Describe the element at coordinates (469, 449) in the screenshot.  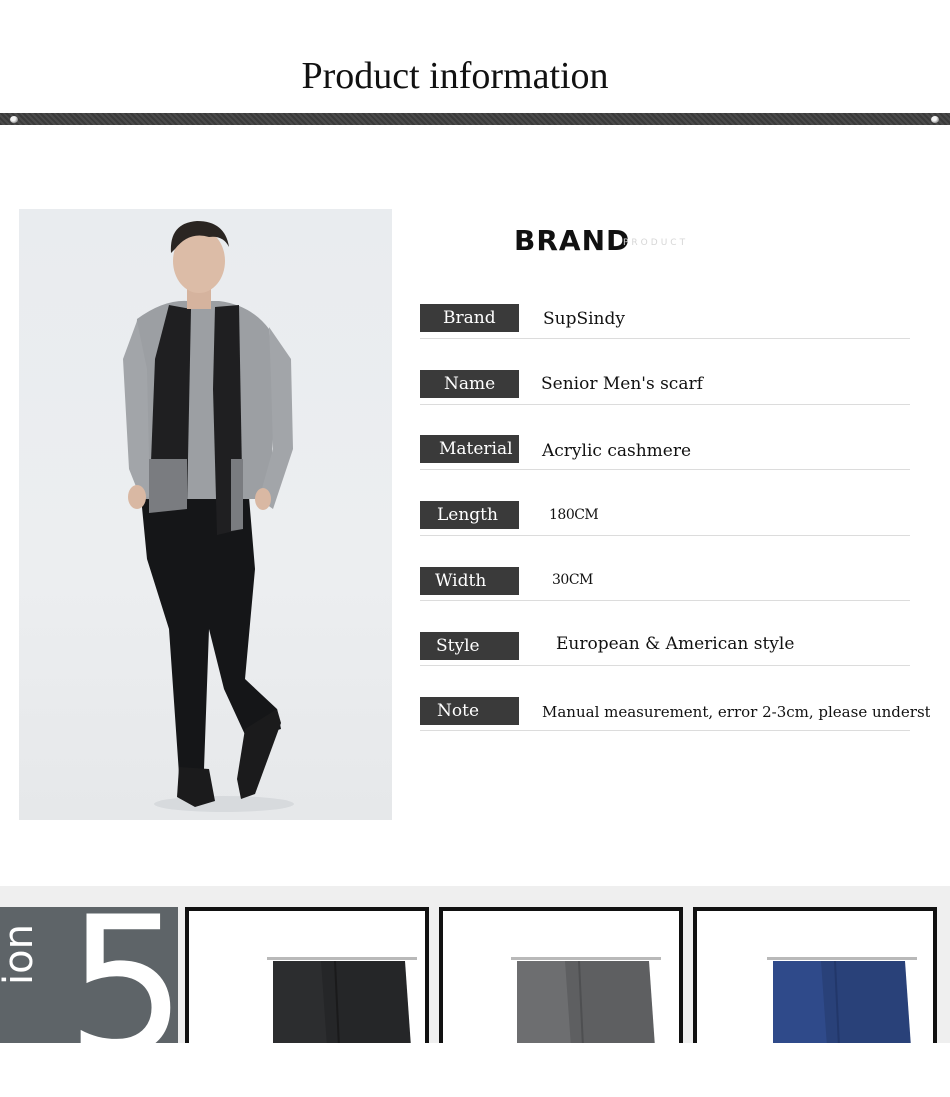
I see `spec-label-material: Material` at that location.